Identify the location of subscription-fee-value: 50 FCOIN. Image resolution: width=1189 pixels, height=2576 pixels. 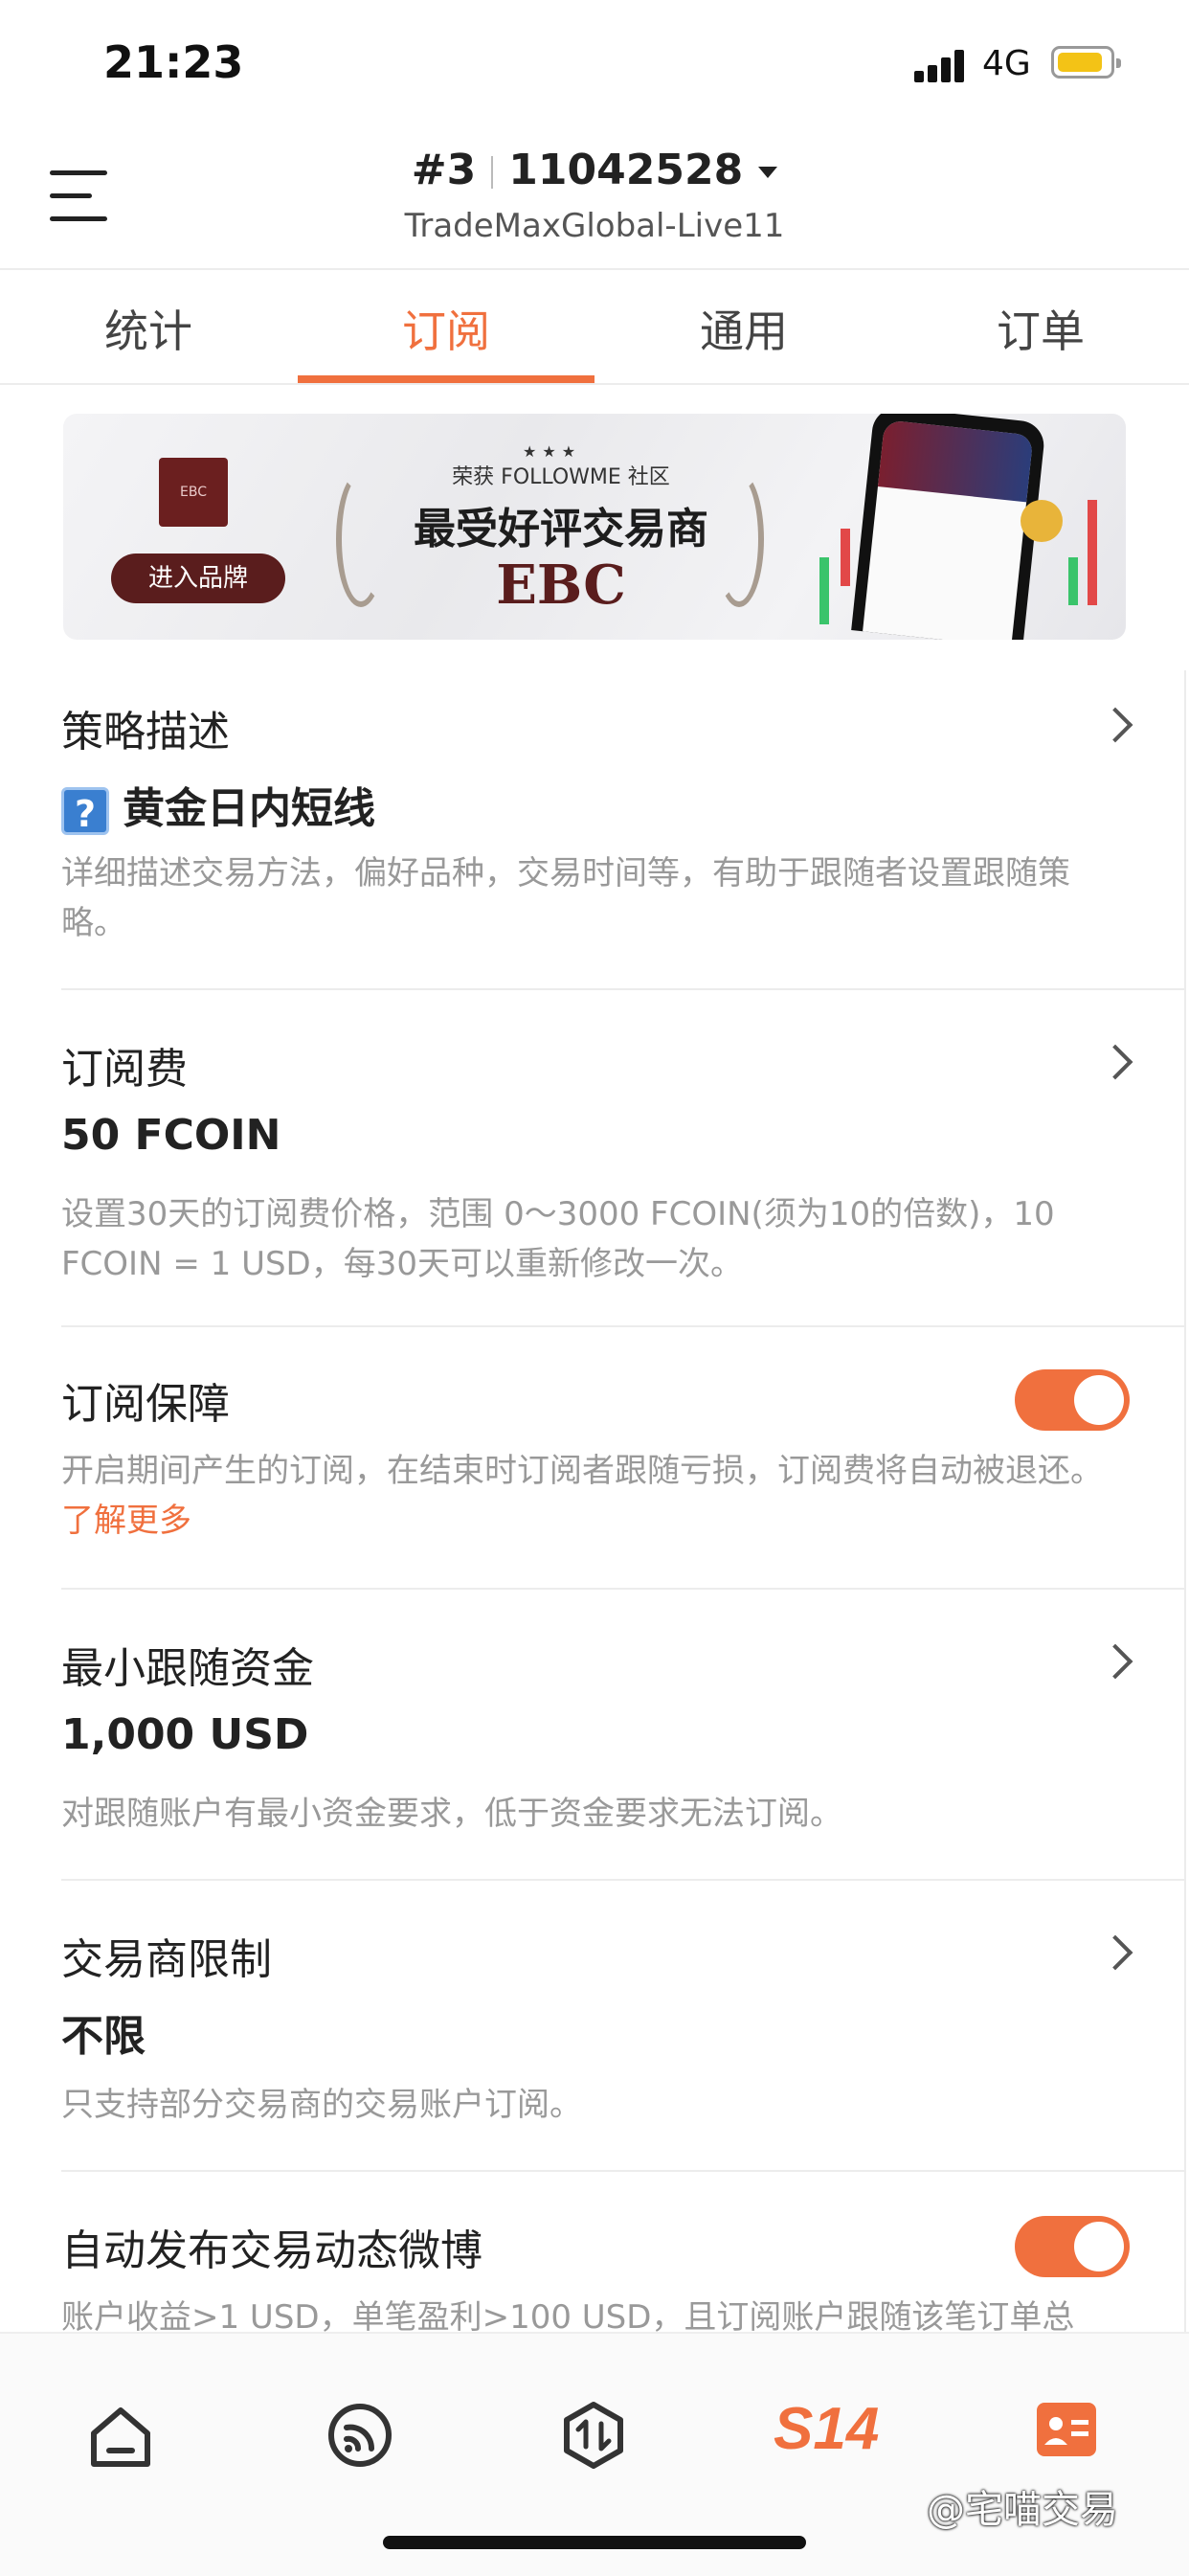
(171, 1135).